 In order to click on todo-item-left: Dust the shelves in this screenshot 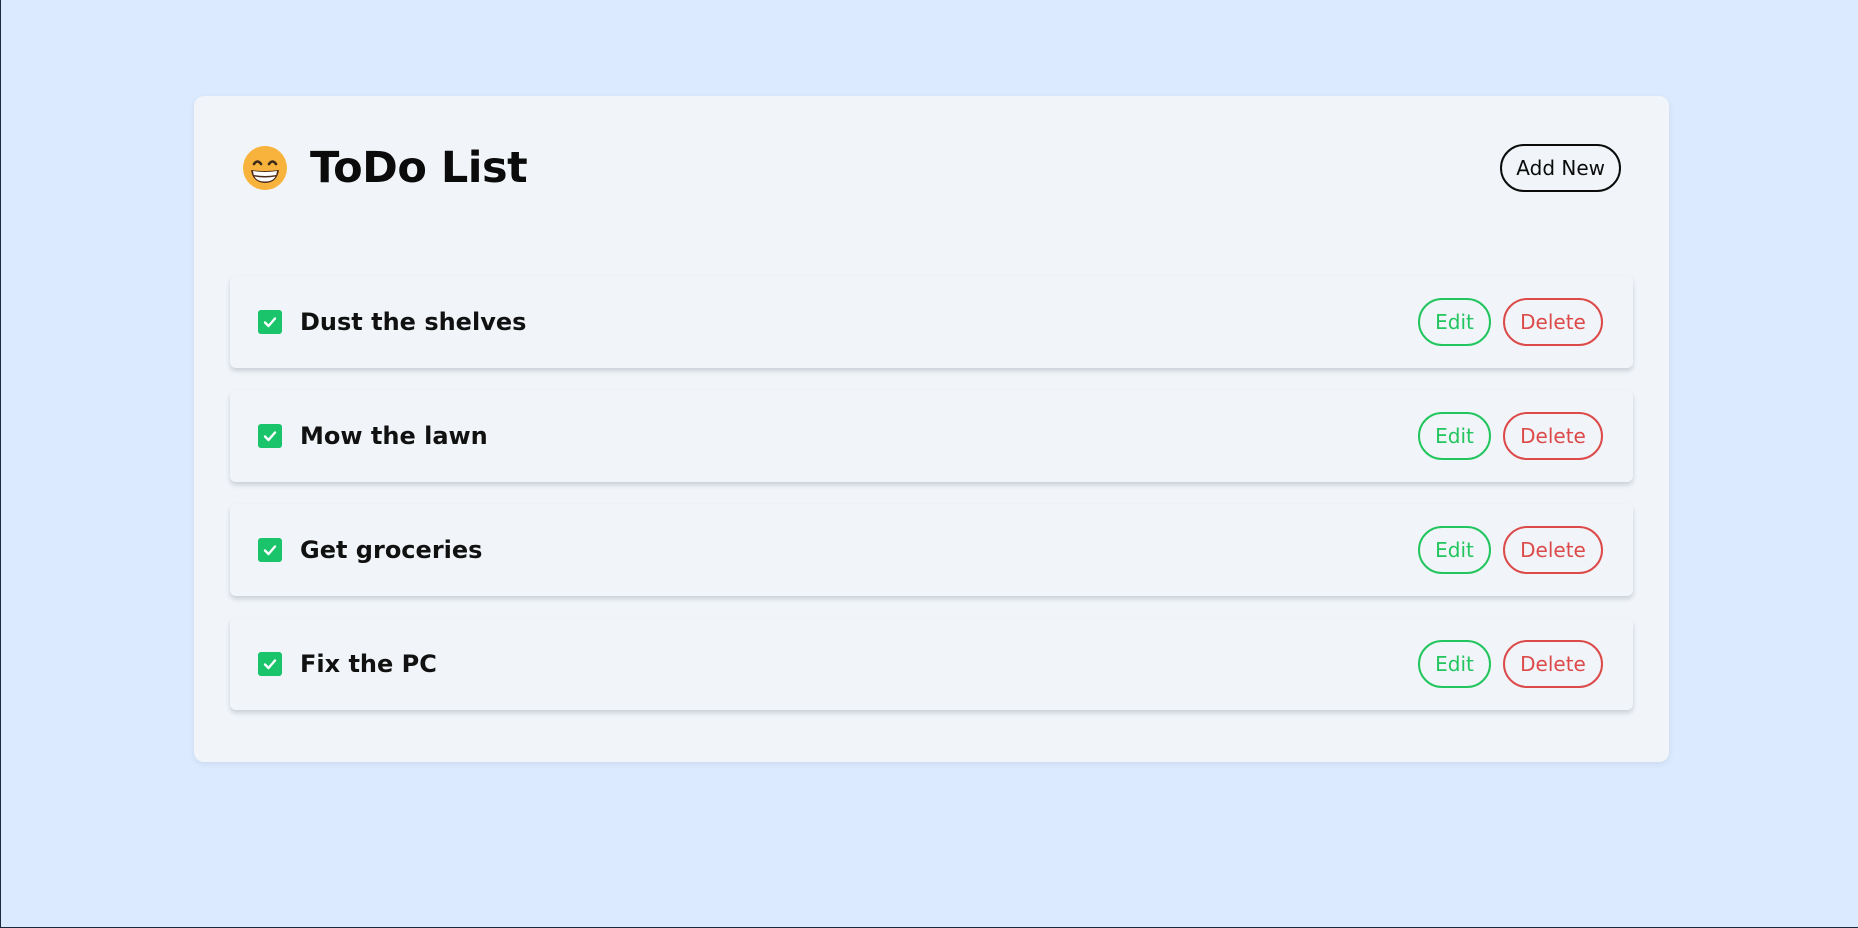, I will do `click(392, 322)`.